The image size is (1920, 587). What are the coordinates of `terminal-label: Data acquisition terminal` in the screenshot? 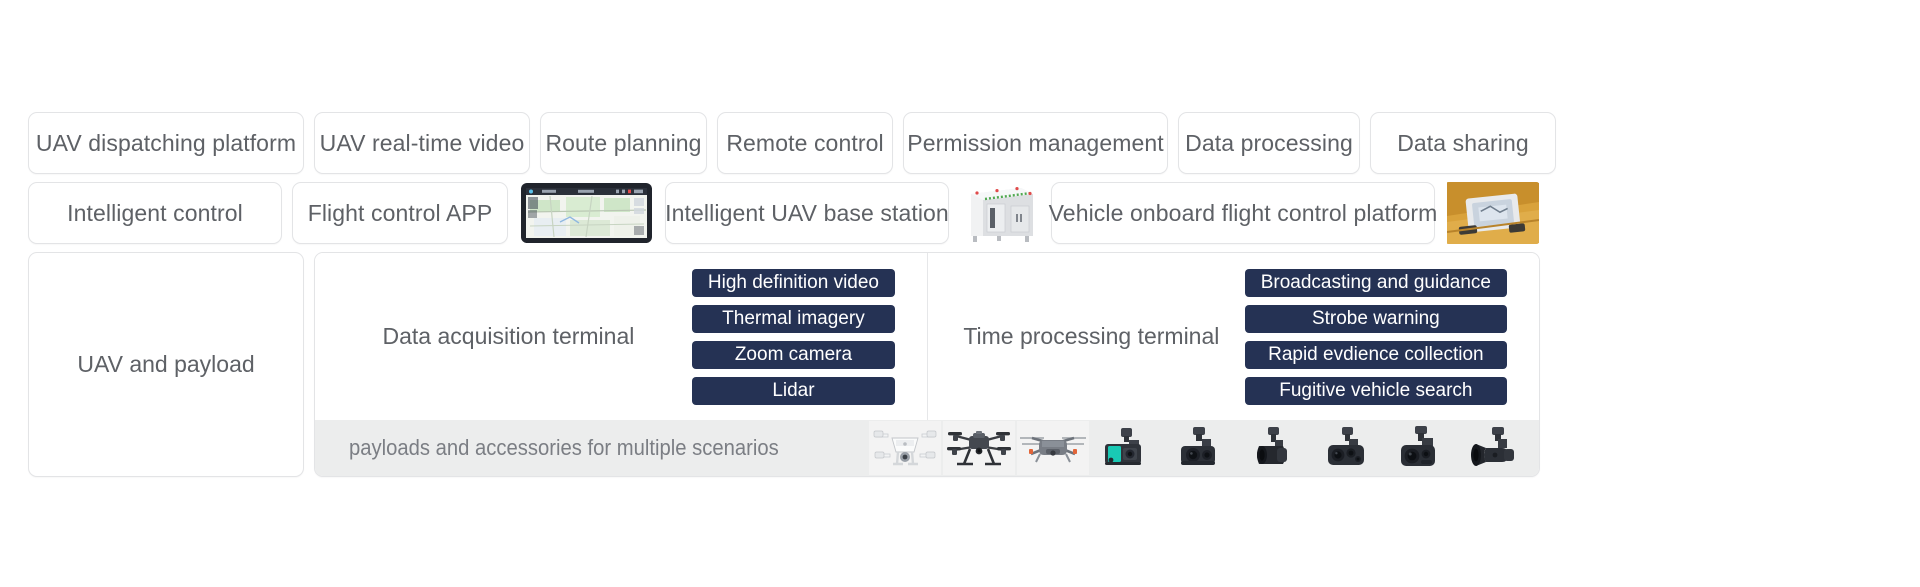 It's located at (508, 336).